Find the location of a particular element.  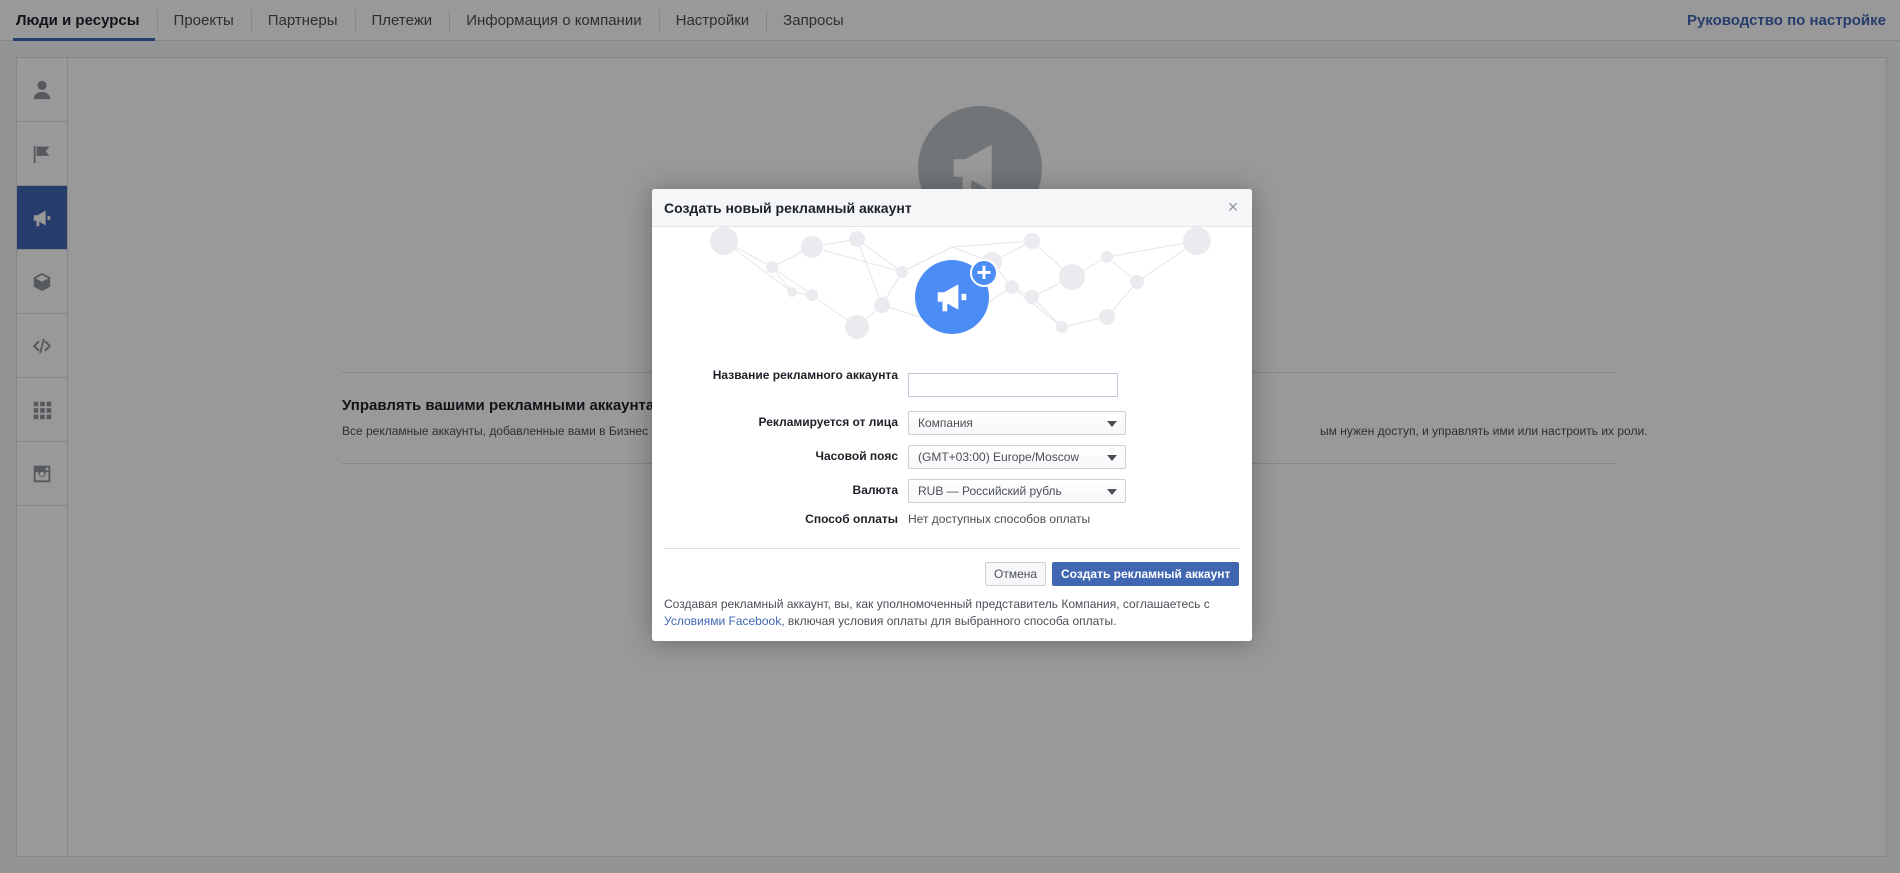

timezone-value: (GMT+03:00) Europe/Moscow is located at coordinates (999, 457).